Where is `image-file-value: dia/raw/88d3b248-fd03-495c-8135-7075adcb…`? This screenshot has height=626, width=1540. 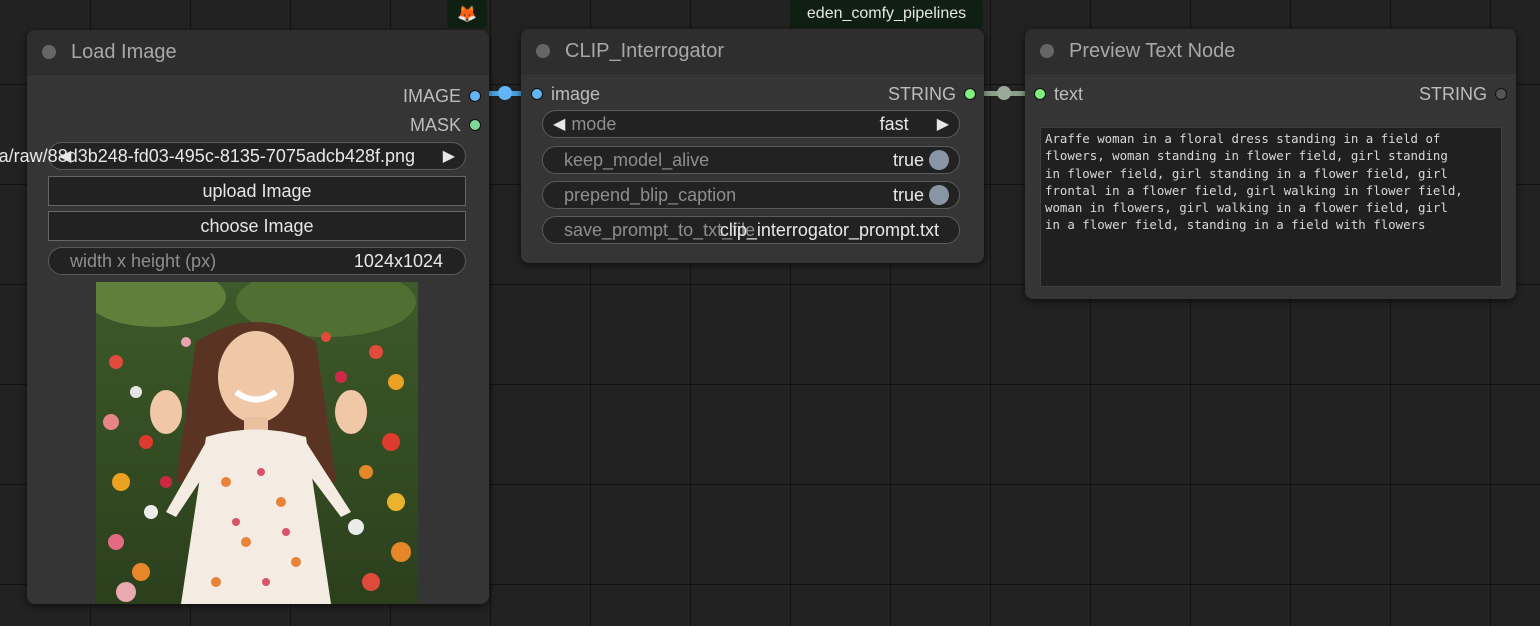
image-file-value: dia/raw/88d3b248-fd03-495c-8135-7075adcb… is located at coordinates (207, 155).